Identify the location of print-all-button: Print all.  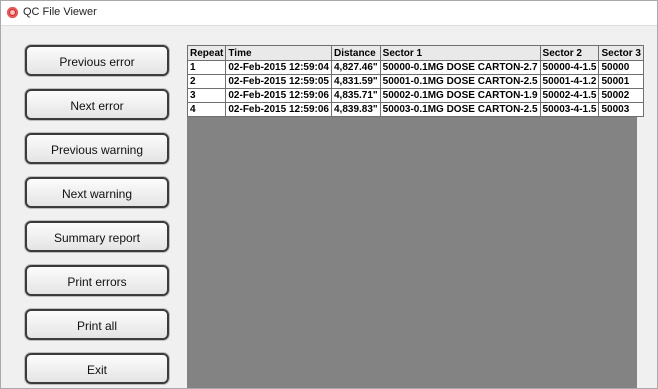
(97, 324).